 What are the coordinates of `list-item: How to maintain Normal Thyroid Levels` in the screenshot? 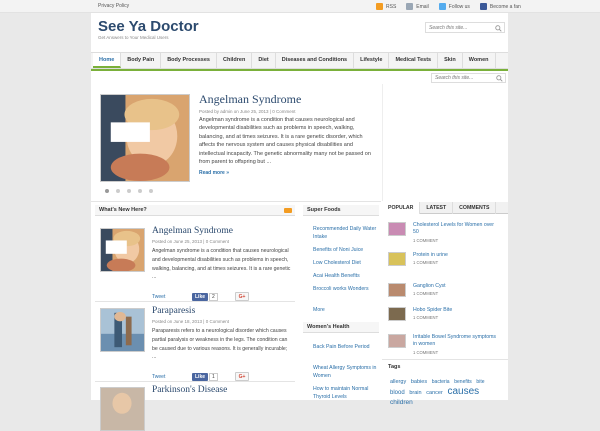 It's located at (345, 393).